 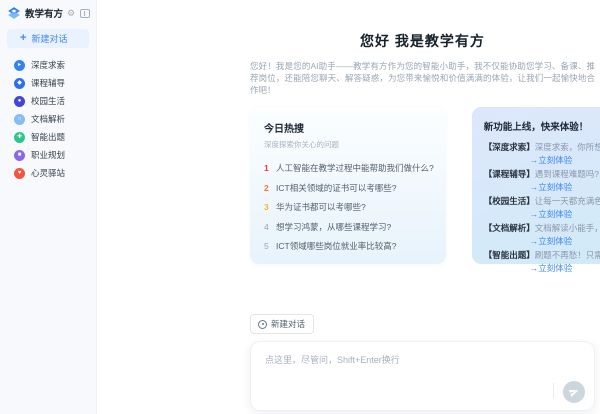 I want to click on feature-tag: 【课程辅导】, so click(x=509, y=174).